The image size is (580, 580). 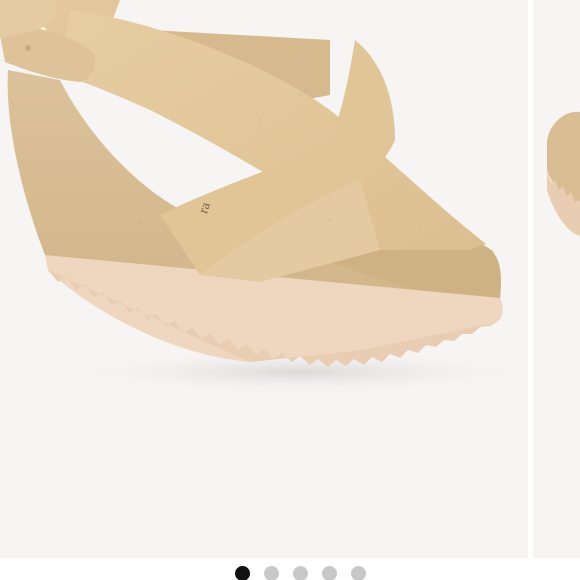 I want to click on wedge-sandal-peek-illustration, so click(x=563, y=173).